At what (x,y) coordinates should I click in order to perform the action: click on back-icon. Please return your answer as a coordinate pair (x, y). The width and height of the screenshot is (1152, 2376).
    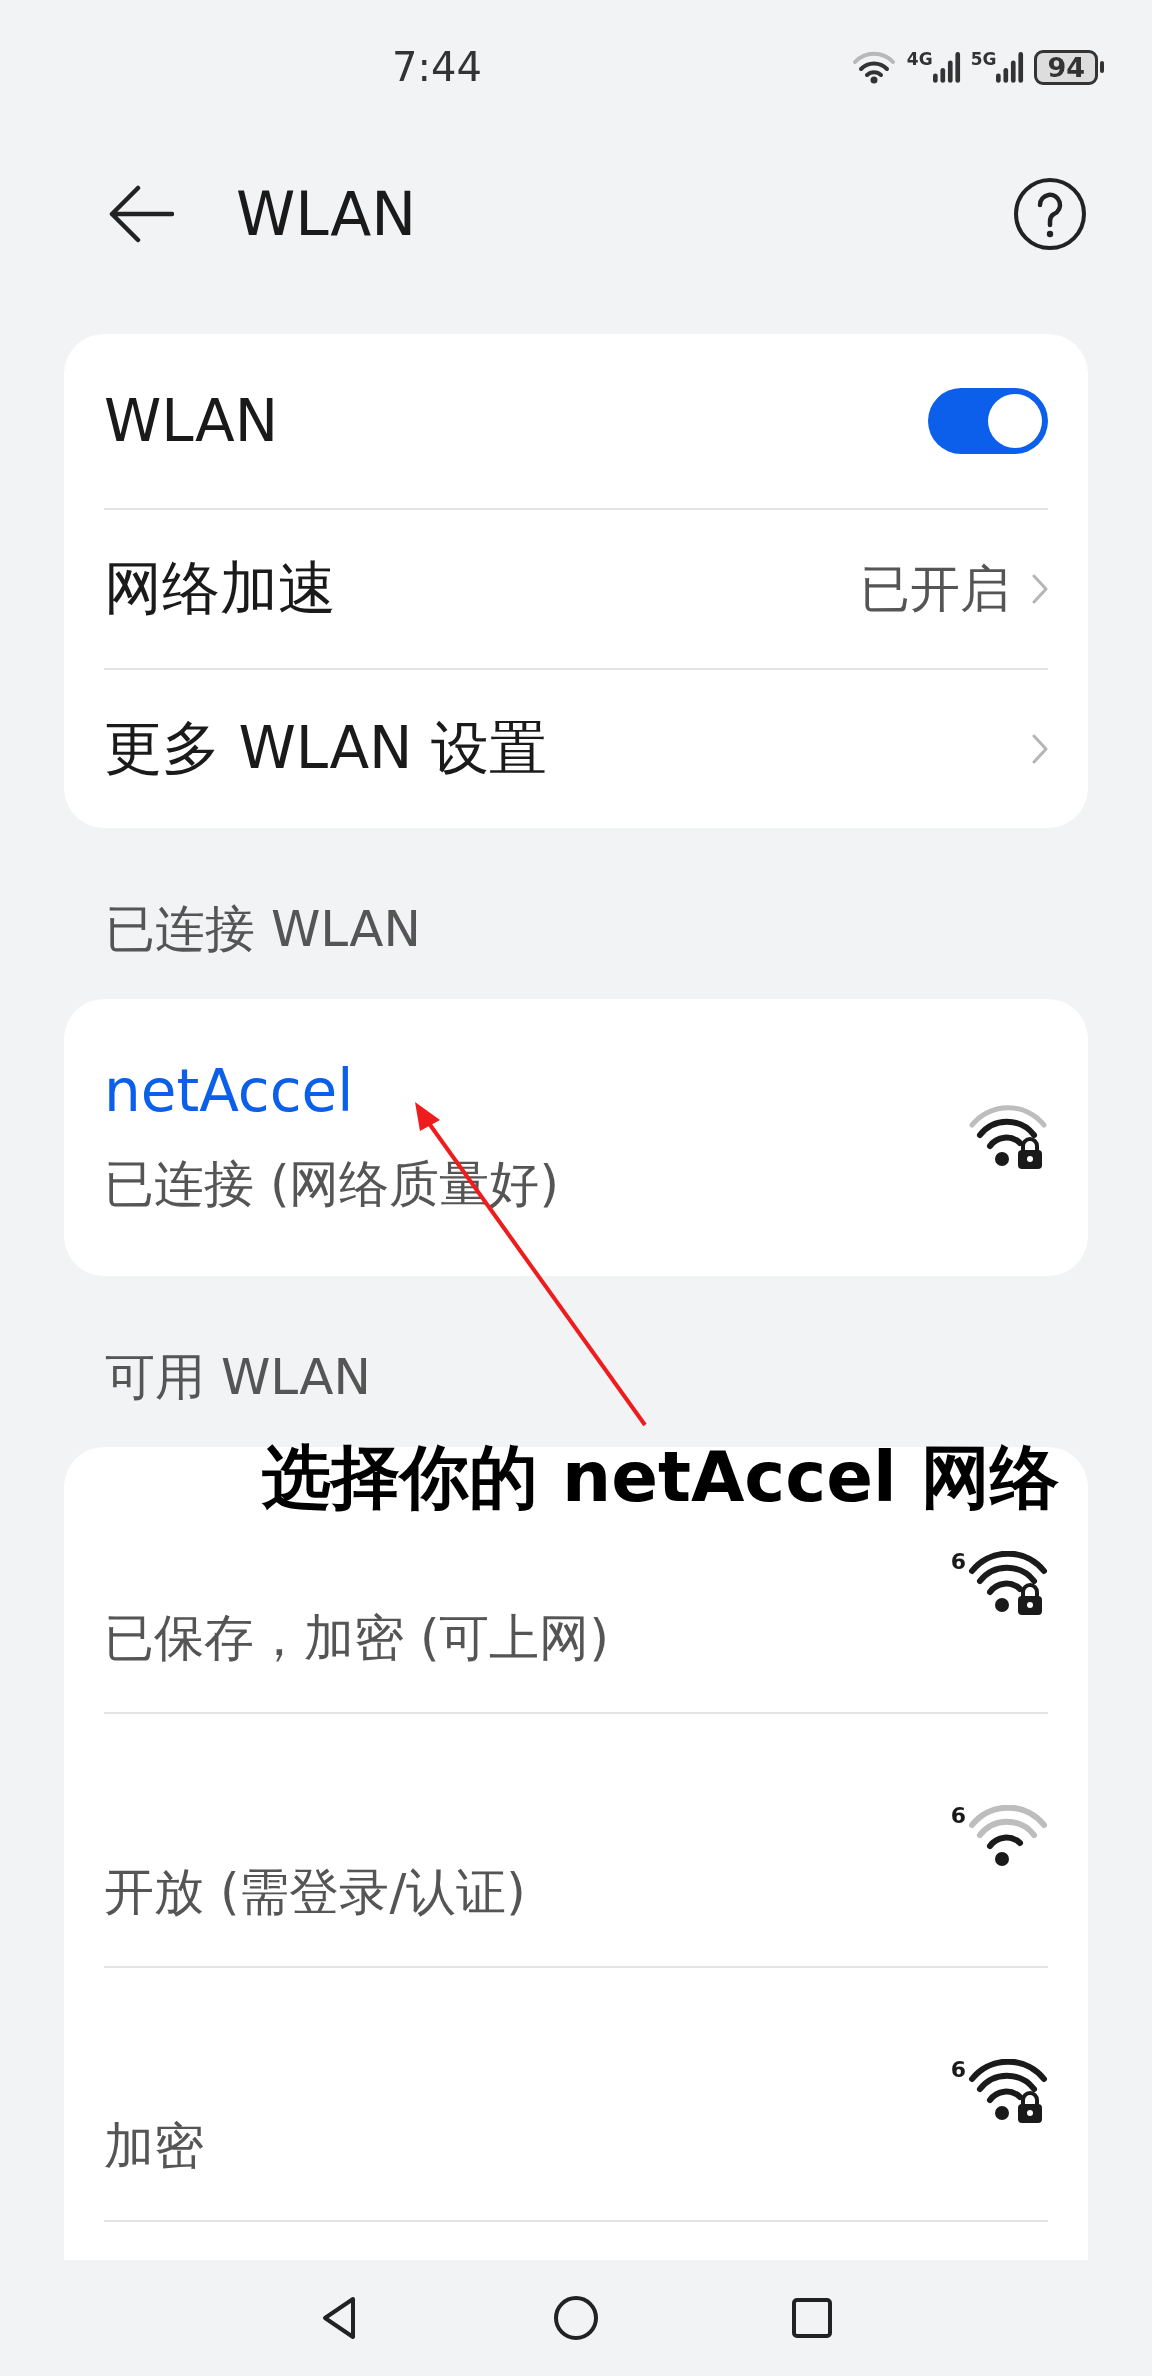
    Looking at the image, I should click on (141, 214).